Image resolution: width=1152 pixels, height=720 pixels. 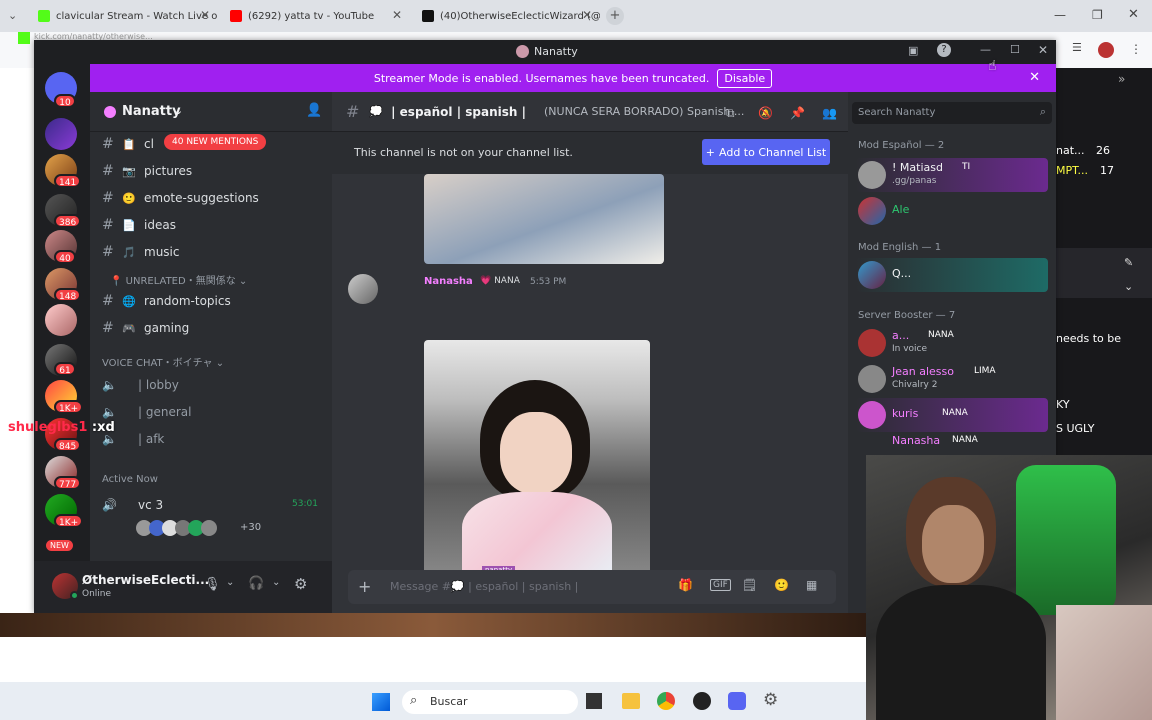 I want to click on gif-icon: GIF, so click(x=720, y=585).